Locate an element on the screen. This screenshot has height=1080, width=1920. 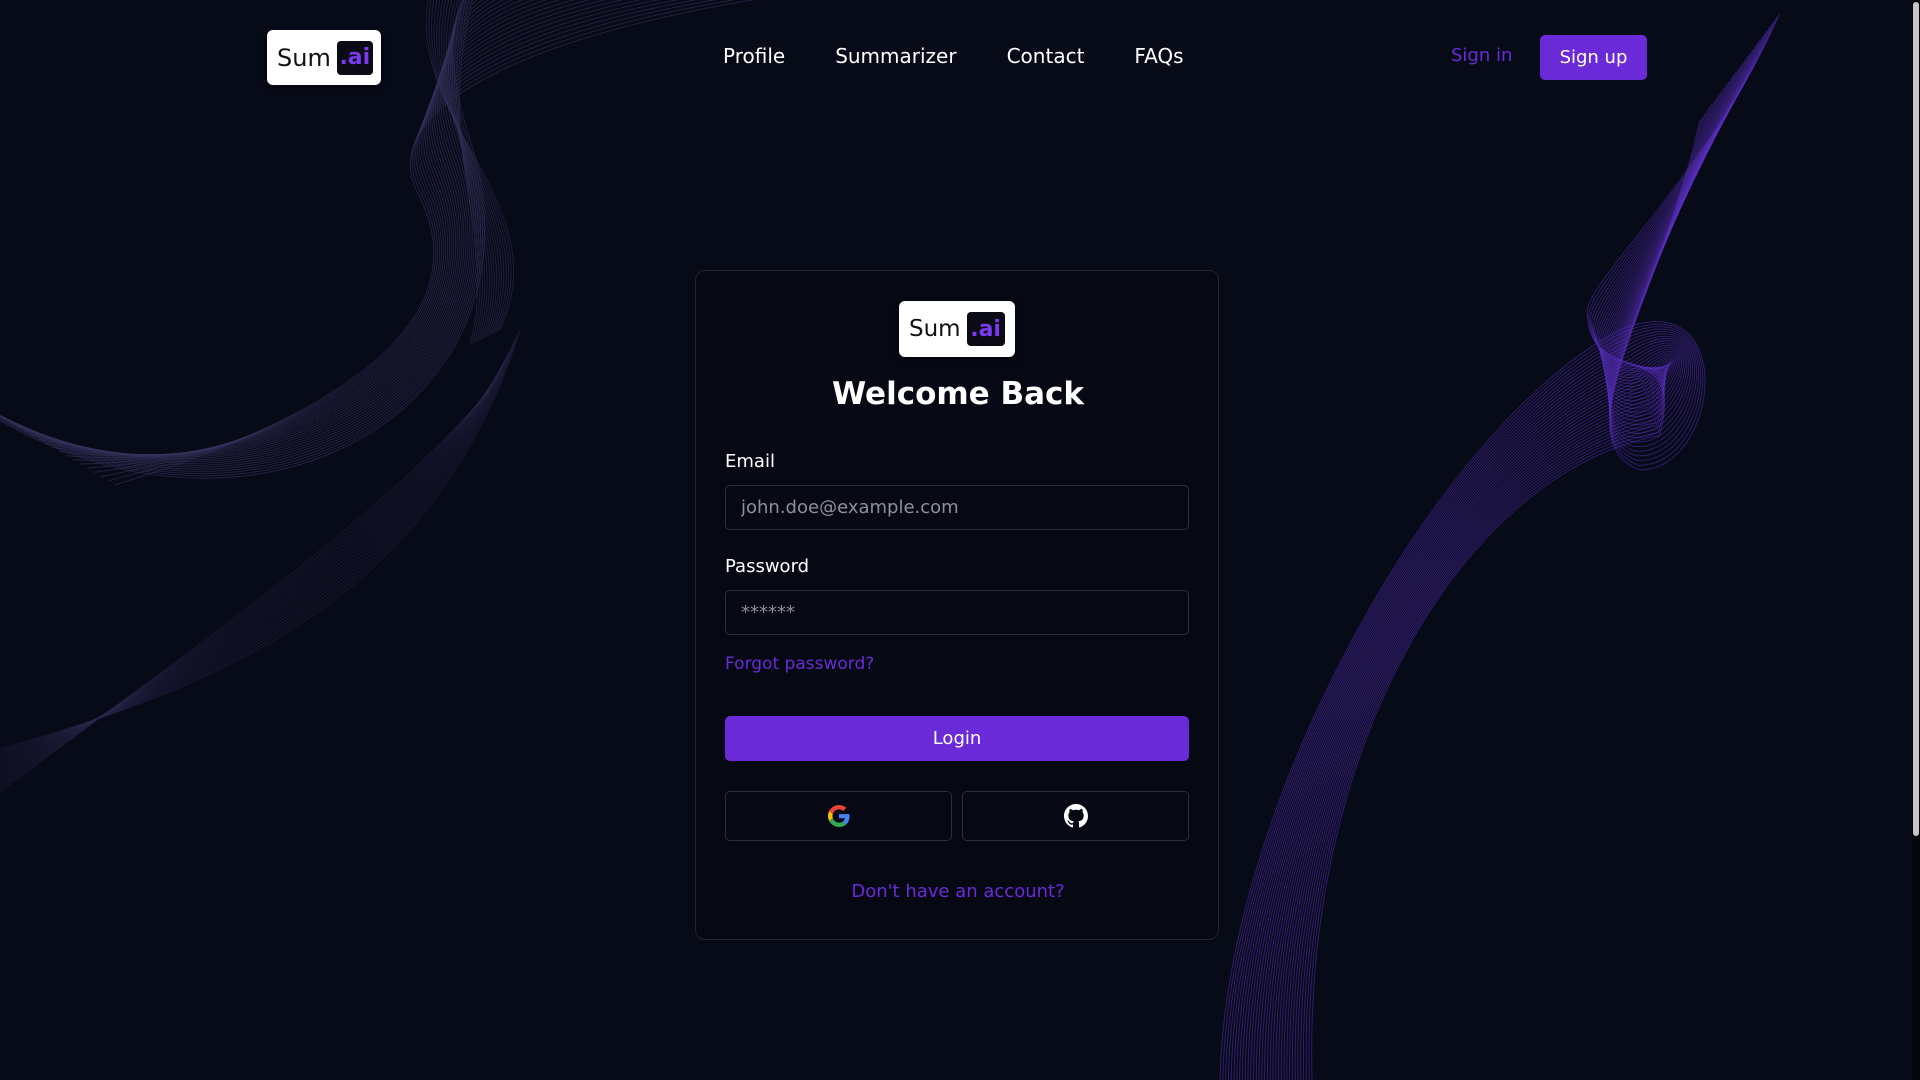
github-icon is located at coordinates (1075, 816).